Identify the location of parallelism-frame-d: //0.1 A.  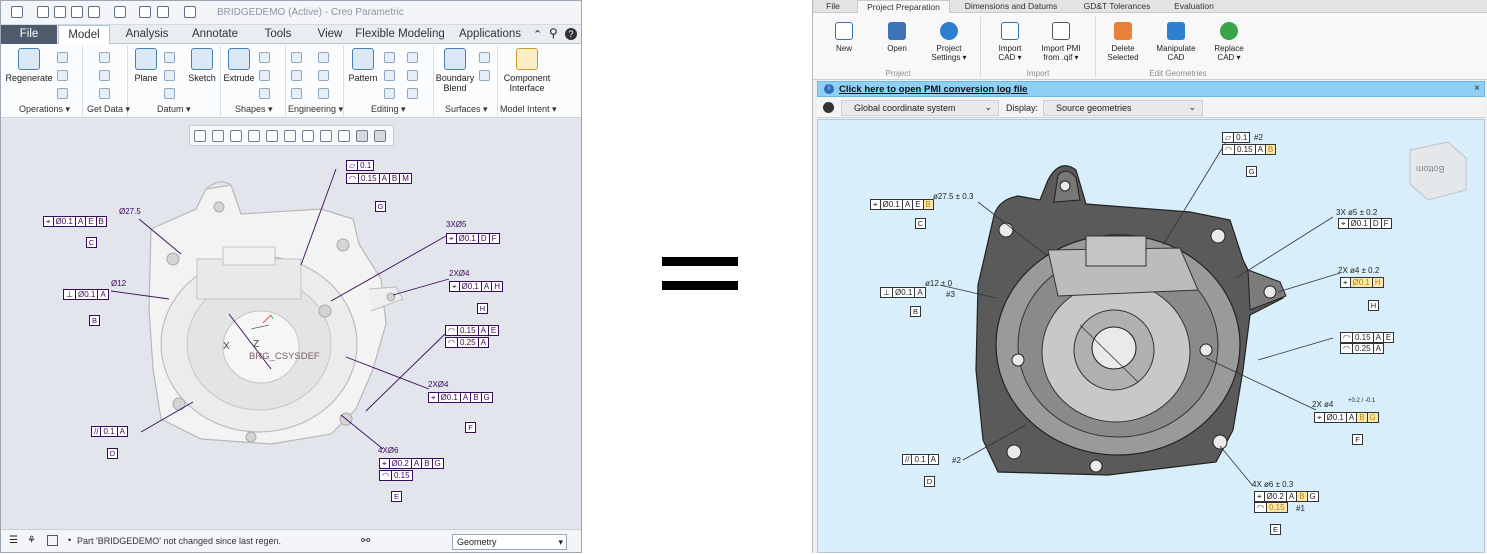
(920, 459).